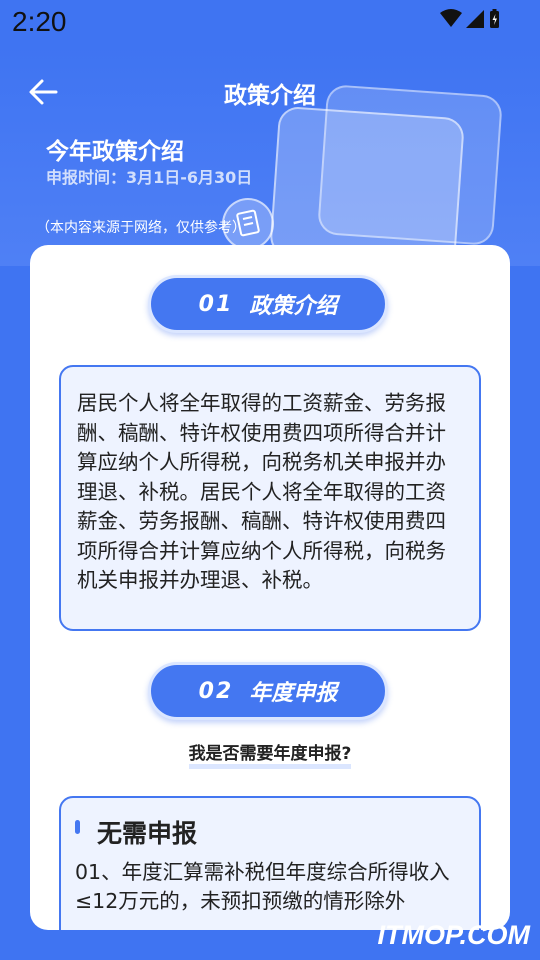 The width and height of the screenshot is (540, 960). I want to click on signal-icon, so click(475, 19).